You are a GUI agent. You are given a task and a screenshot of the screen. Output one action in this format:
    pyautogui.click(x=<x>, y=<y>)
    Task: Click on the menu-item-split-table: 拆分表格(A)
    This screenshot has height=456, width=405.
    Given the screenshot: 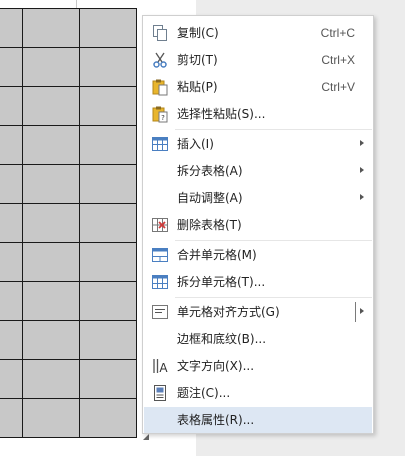 What is the action you would take?
    pyautogui.click(x=258, y=171)
    